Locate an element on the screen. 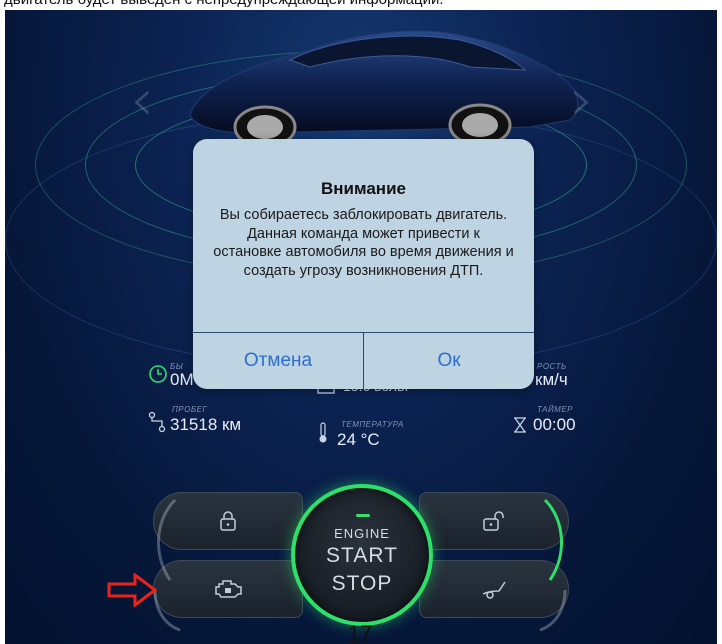 Image resolution: width=722 pixels, height=644 pixels. red-pointer-arrow-icon is located at coordinates (132, 590).